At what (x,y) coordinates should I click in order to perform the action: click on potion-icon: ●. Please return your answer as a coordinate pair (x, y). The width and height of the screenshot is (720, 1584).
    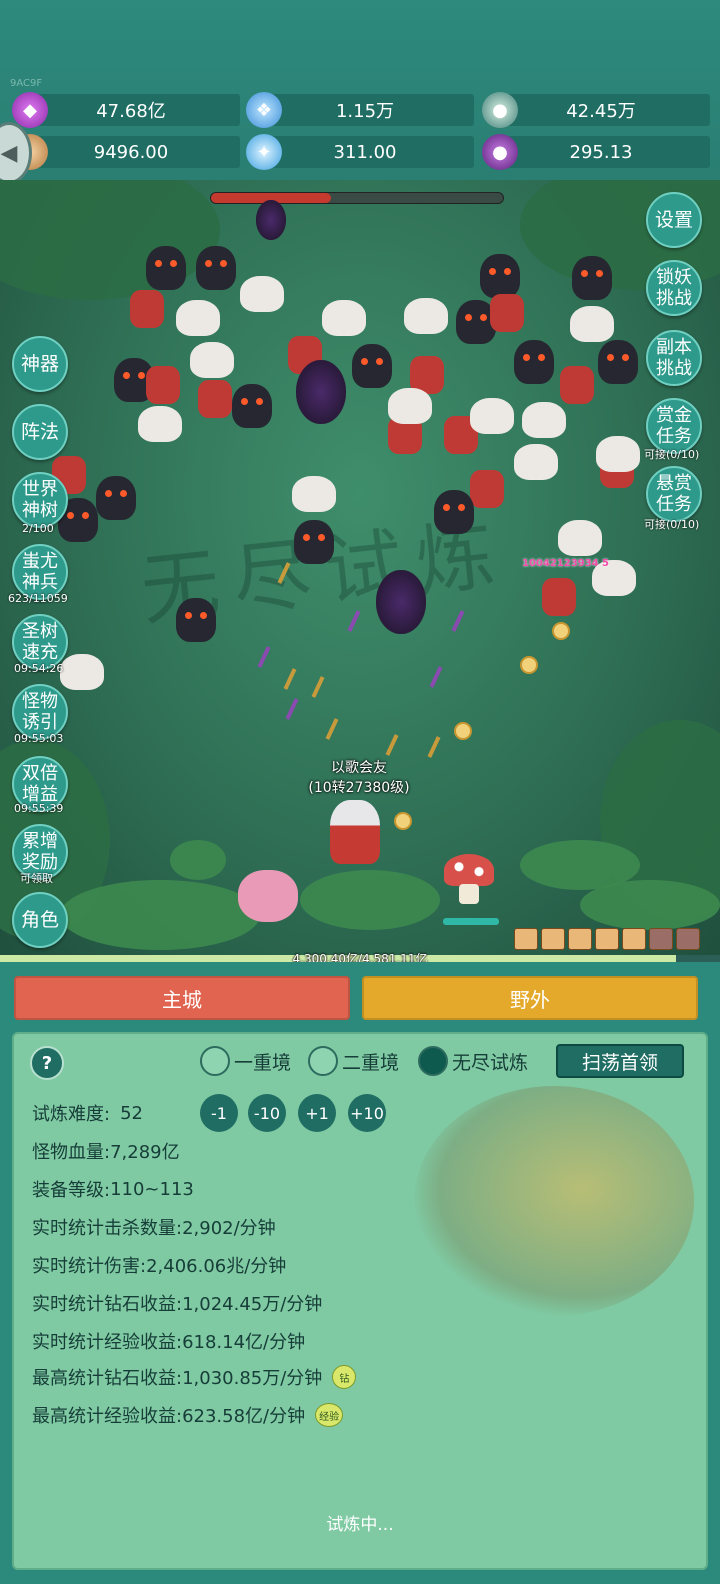
    Looking at the image, I should click on (500, 152).